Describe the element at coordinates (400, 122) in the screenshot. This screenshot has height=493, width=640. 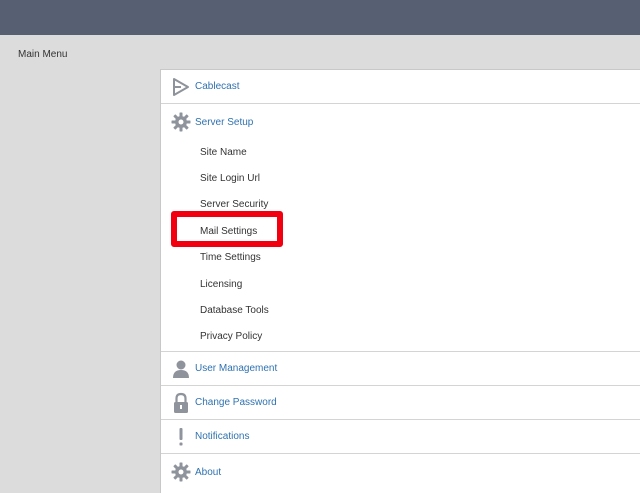
I see `menu-section-server-setup: Server Setup` at that location.